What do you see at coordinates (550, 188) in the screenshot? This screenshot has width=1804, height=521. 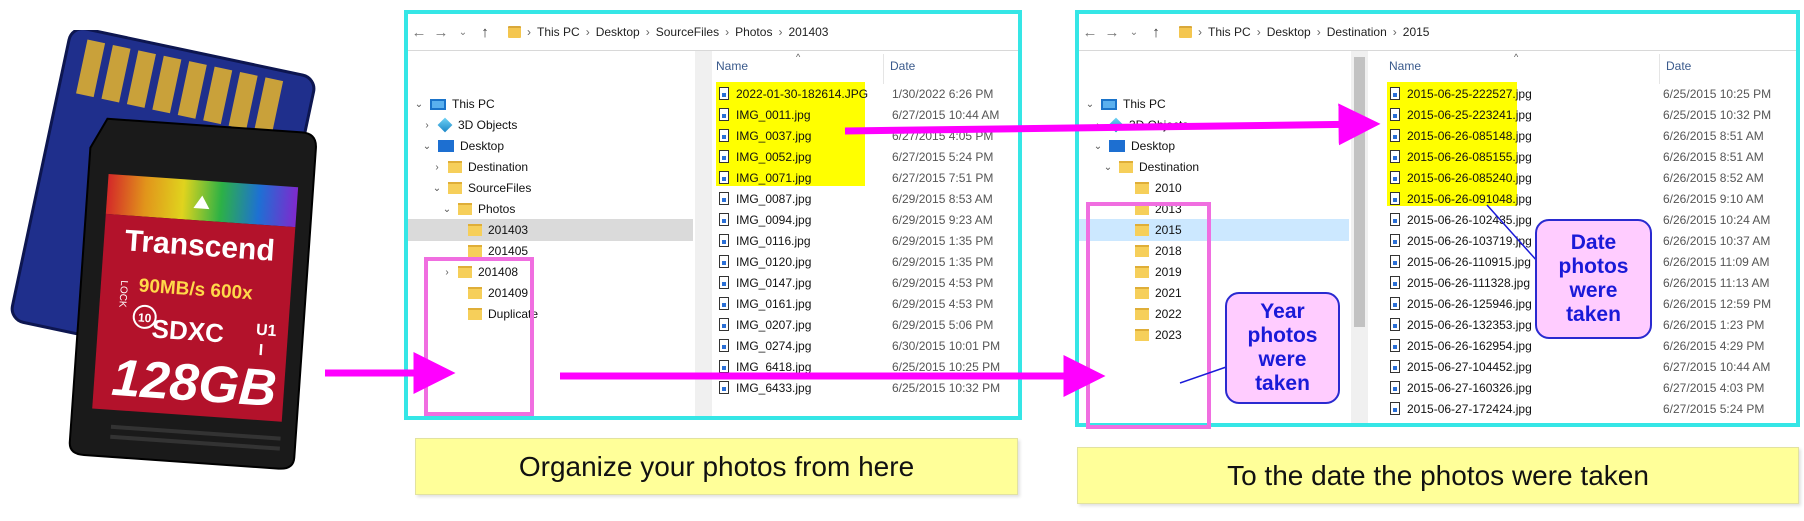 I see `tree-item-sourcefiles: ⌄ SourceFiles` at bounding box center [550, 188].